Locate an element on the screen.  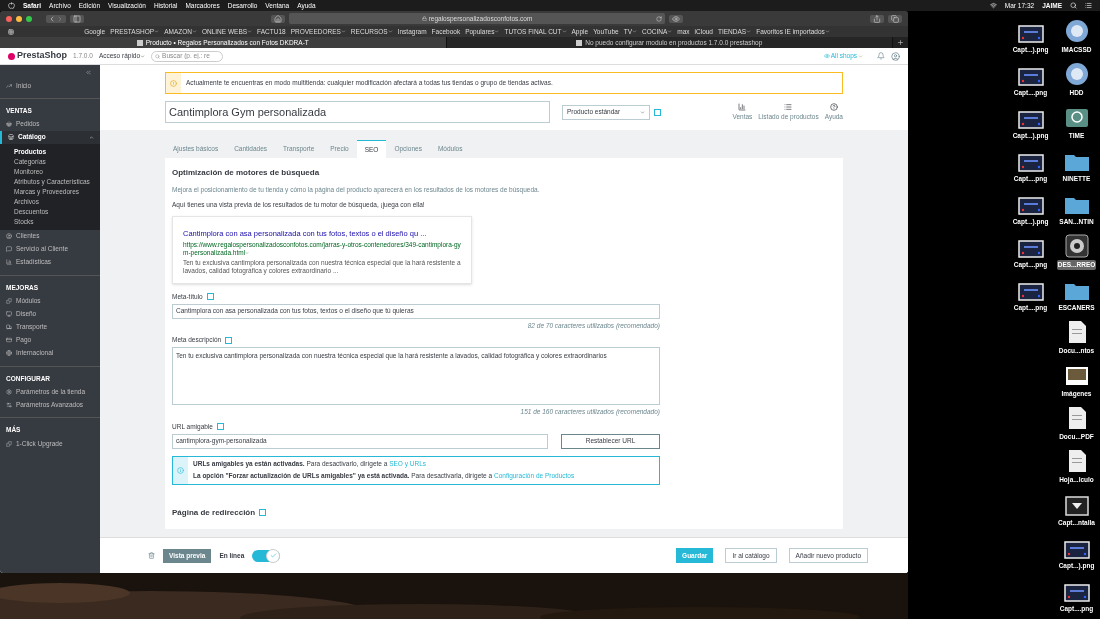
share-button is located at coordinates (877, 18).